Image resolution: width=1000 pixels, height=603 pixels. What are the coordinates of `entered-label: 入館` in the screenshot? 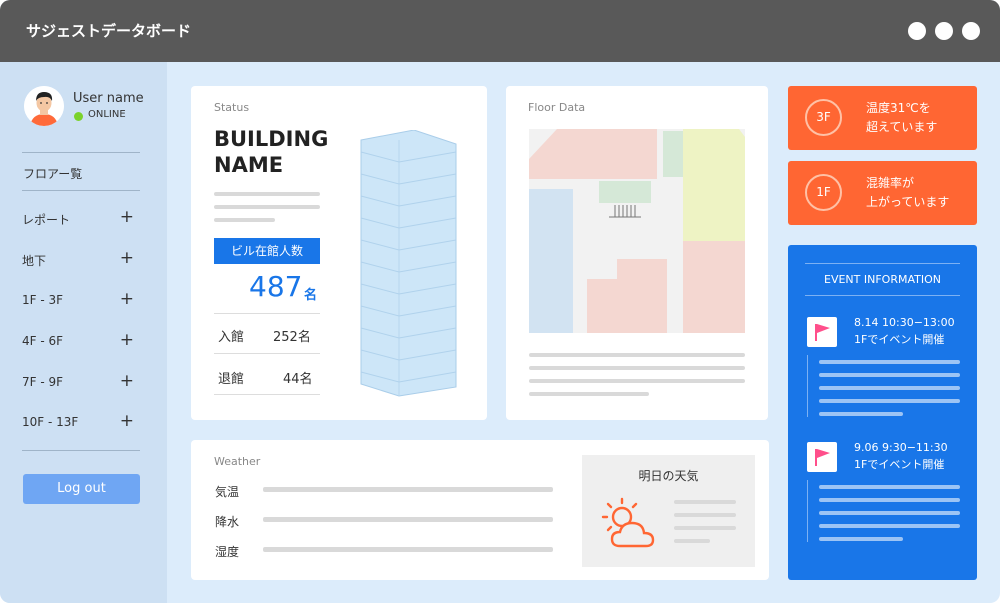 It's located at (231, 337).